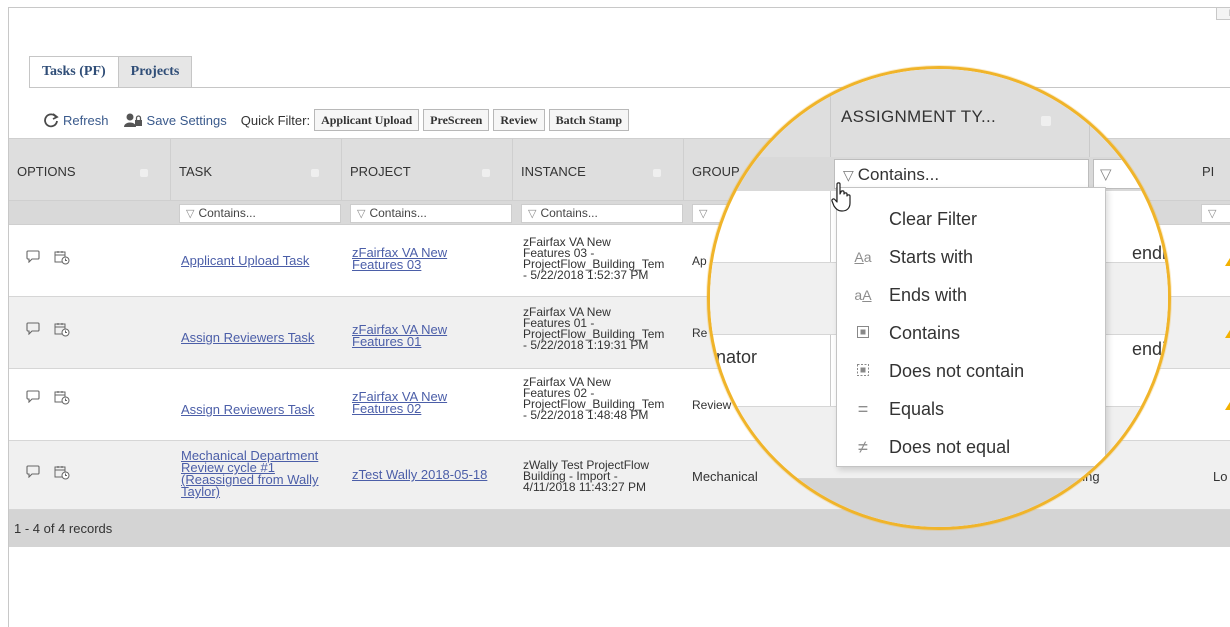 The height and width of the screenshot is (627, 1230). I want to click on project-link: zFairfax VA New Features 03, so click(399, 258).